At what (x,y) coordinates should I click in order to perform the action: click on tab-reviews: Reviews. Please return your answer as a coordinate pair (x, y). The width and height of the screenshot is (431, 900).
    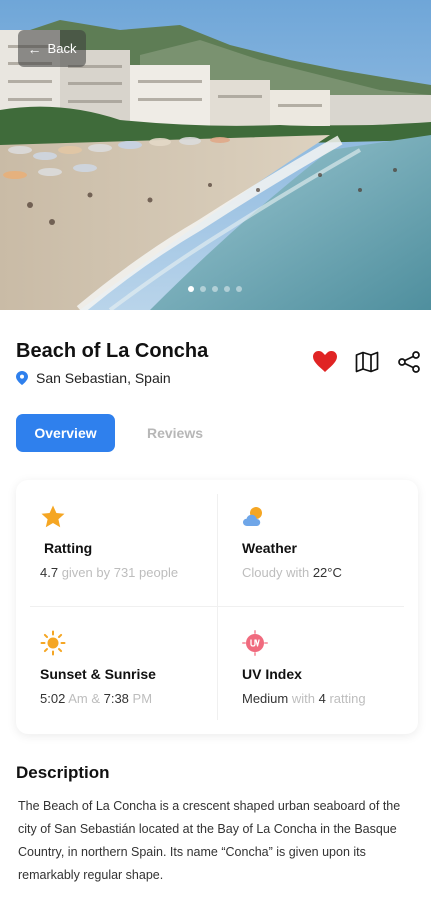
    Looking at the image, I should click on (175, 433).